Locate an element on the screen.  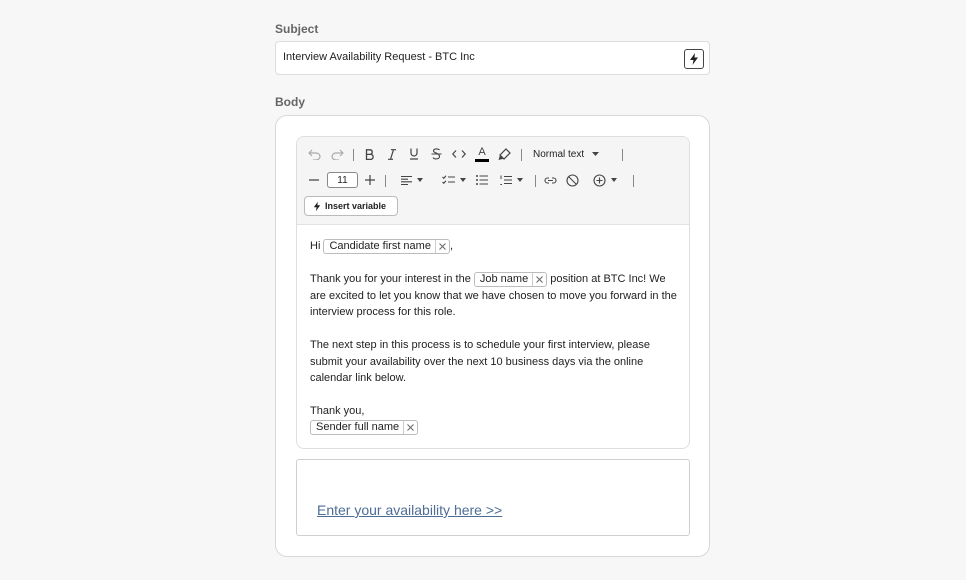
checklist-dropdown is located at coordinates (454, 180).